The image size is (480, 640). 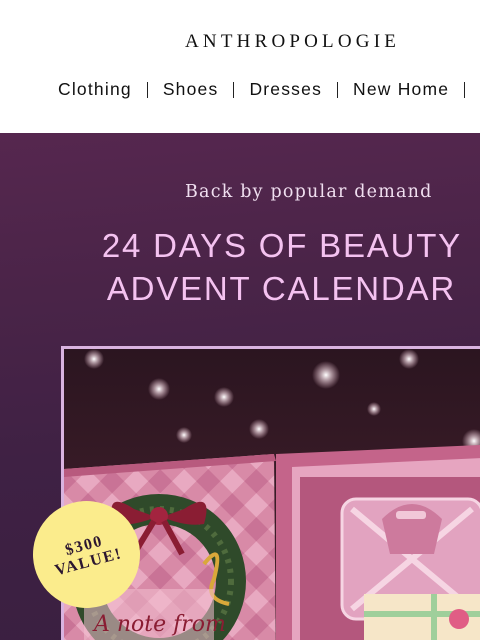 I want to click on nav-item-new-home: New Home, so click(x=401, y=89).